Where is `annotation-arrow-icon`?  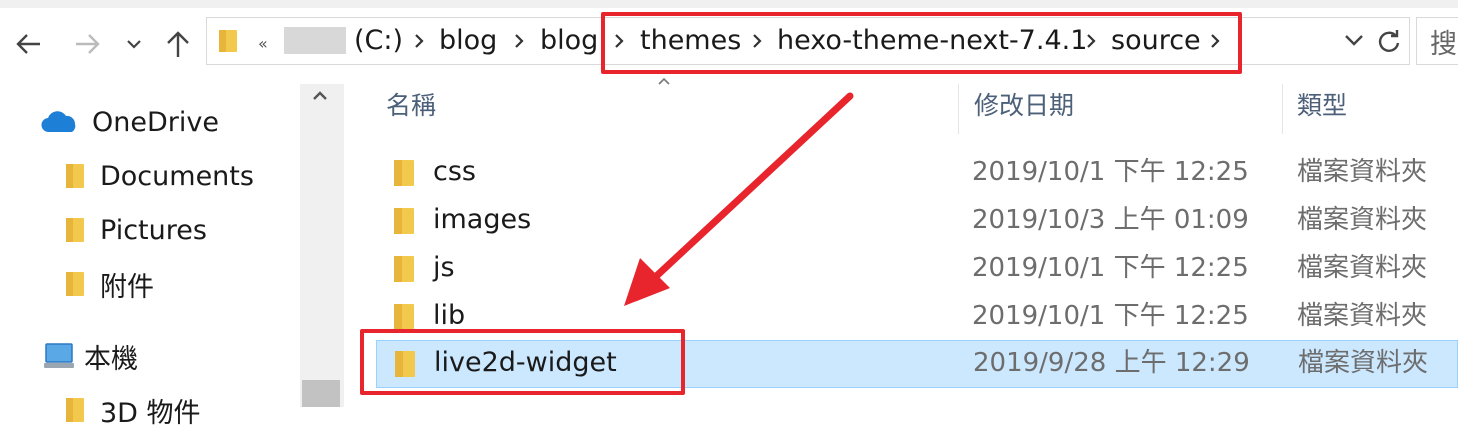 annotation-arrow-icon is located at coordinates (739, 199).